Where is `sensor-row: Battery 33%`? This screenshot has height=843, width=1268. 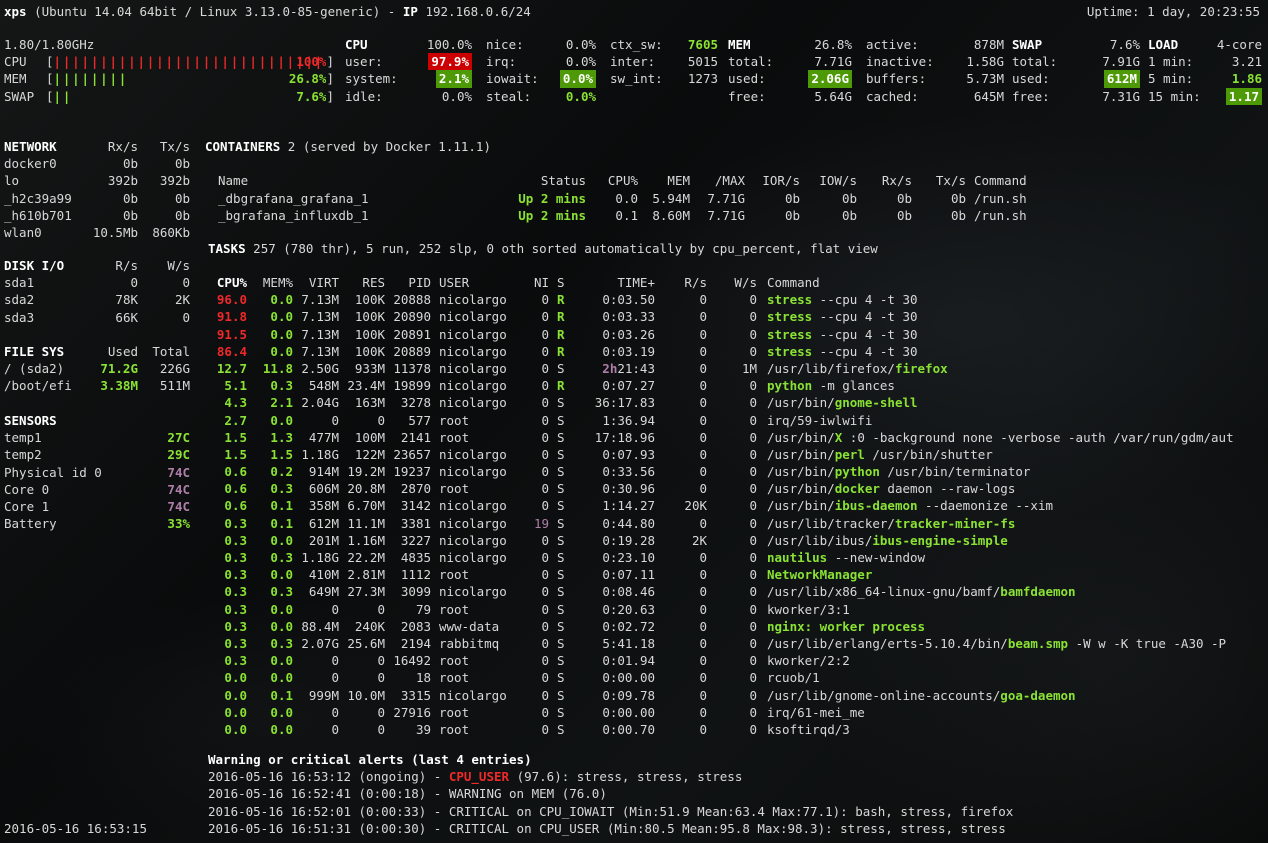 sensor-row: Battery 33% is located at coordinates (97, 523).